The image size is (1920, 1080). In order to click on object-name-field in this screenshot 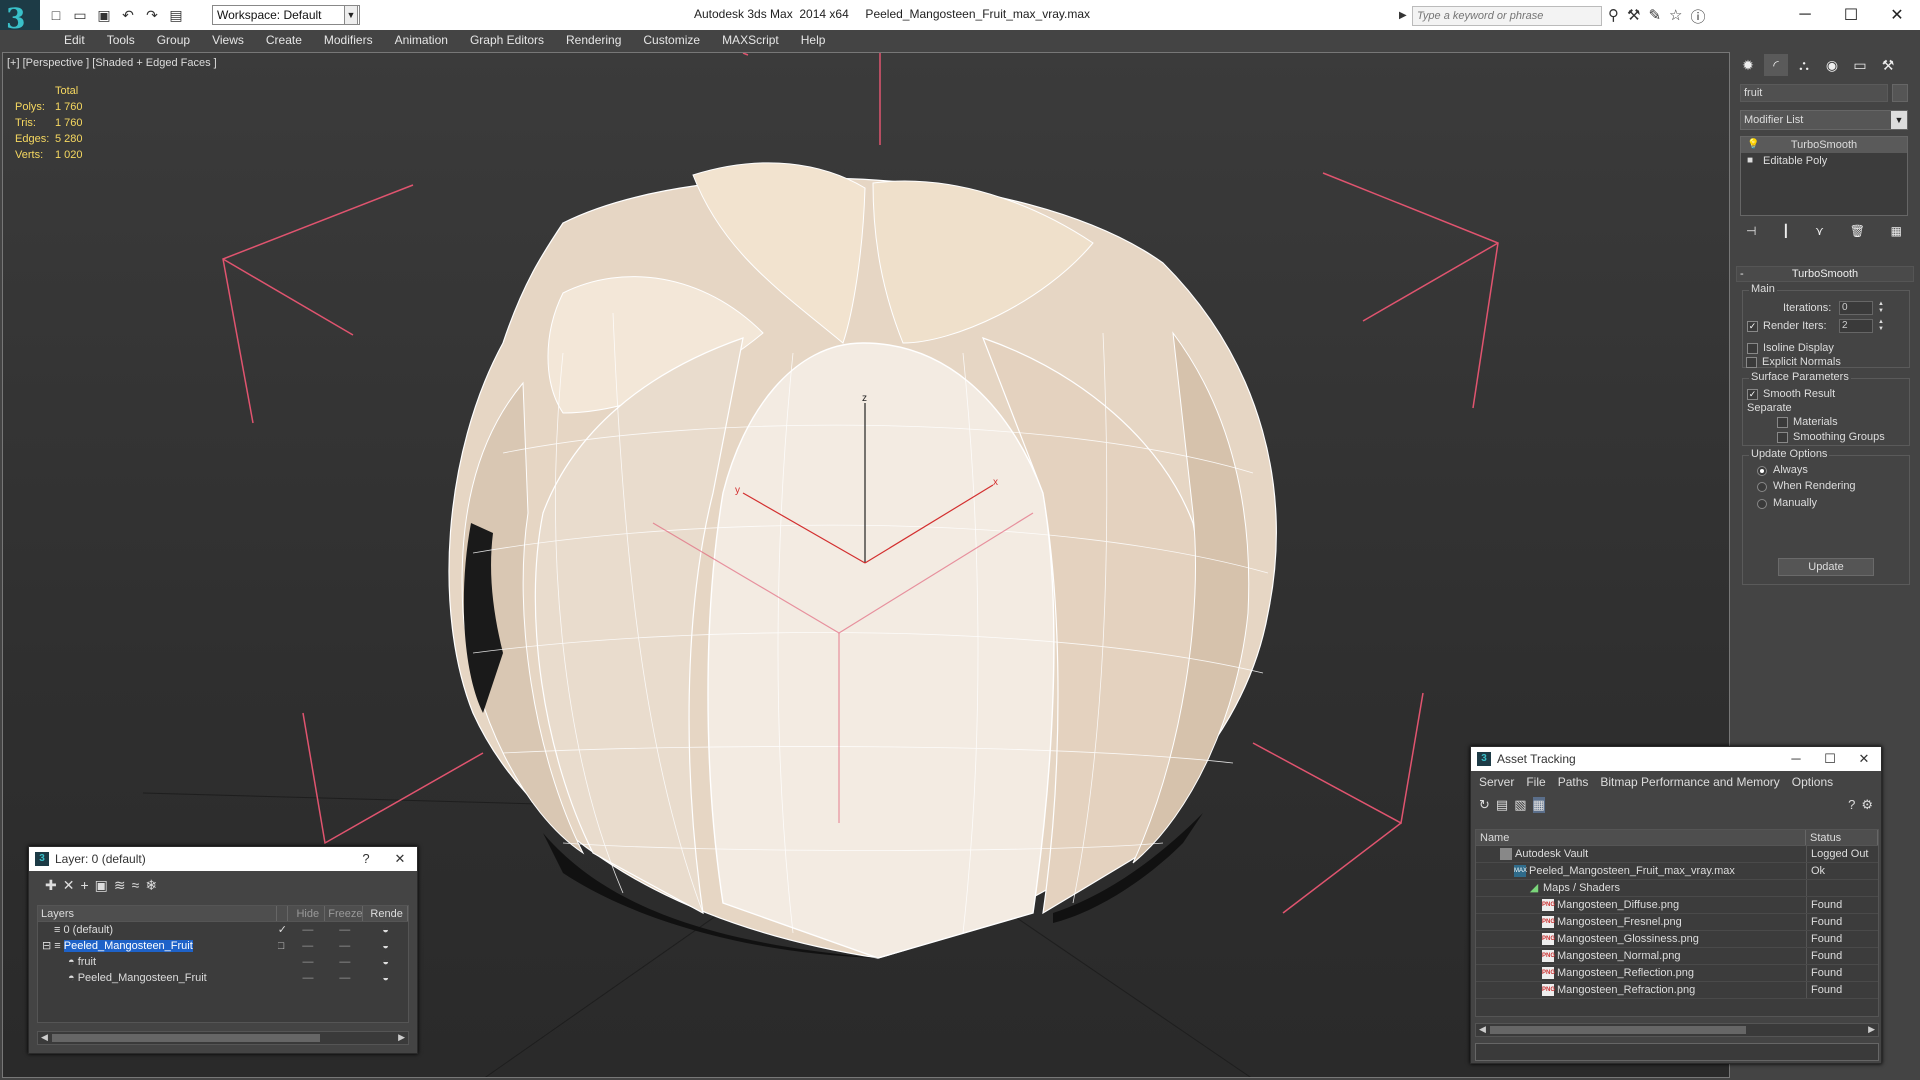, I will do `click(1814, 93)`.